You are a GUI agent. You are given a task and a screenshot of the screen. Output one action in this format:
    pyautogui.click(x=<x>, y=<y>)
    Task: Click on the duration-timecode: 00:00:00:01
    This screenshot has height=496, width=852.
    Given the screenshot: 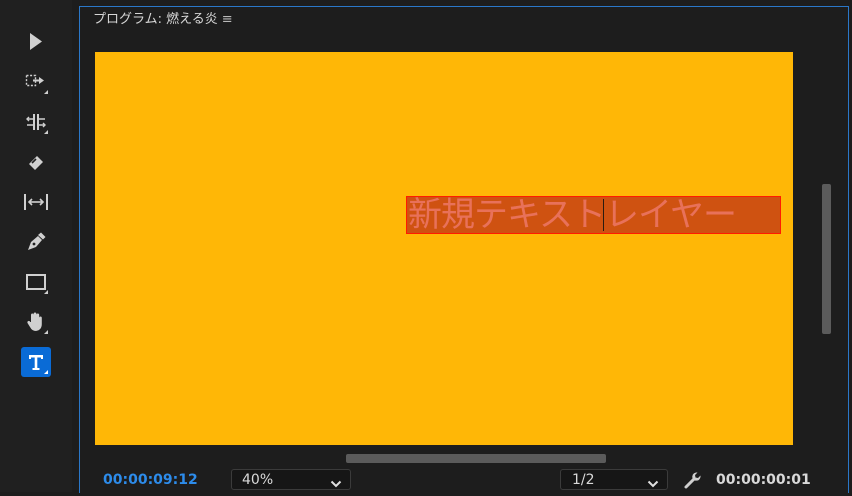 What is the action you would take?
    pyautogui.click(x=763, y=480)
    